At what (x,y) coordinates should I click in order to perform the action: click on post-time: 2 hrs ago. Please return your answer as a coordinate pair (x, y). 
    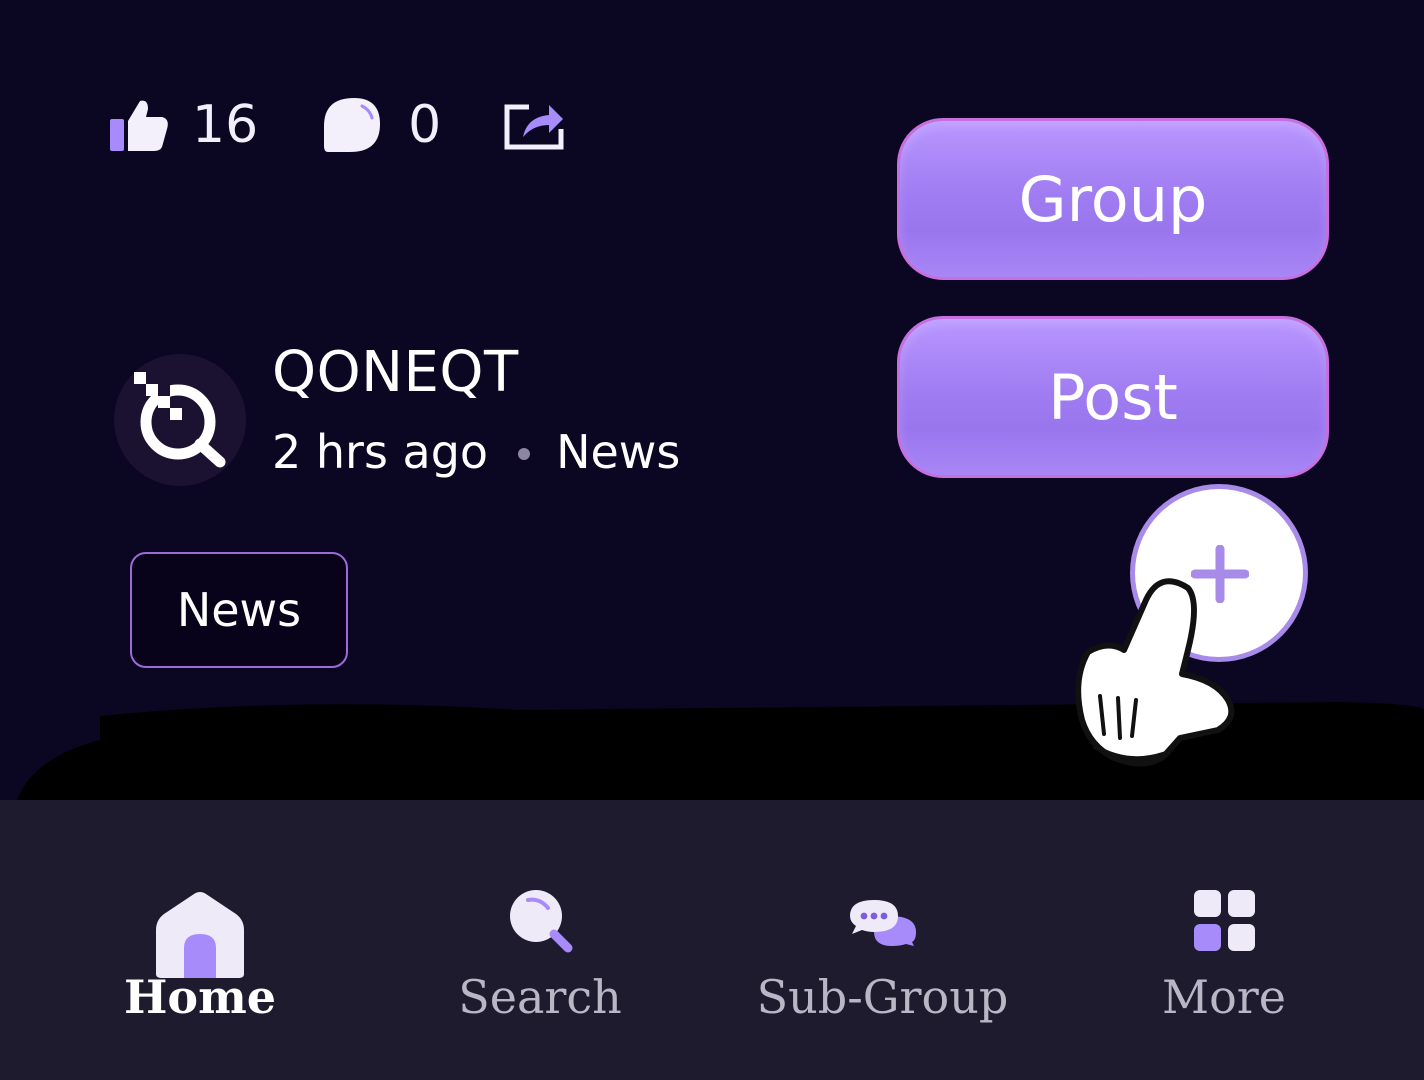
    Looking at the image, I should click on (380, 452).